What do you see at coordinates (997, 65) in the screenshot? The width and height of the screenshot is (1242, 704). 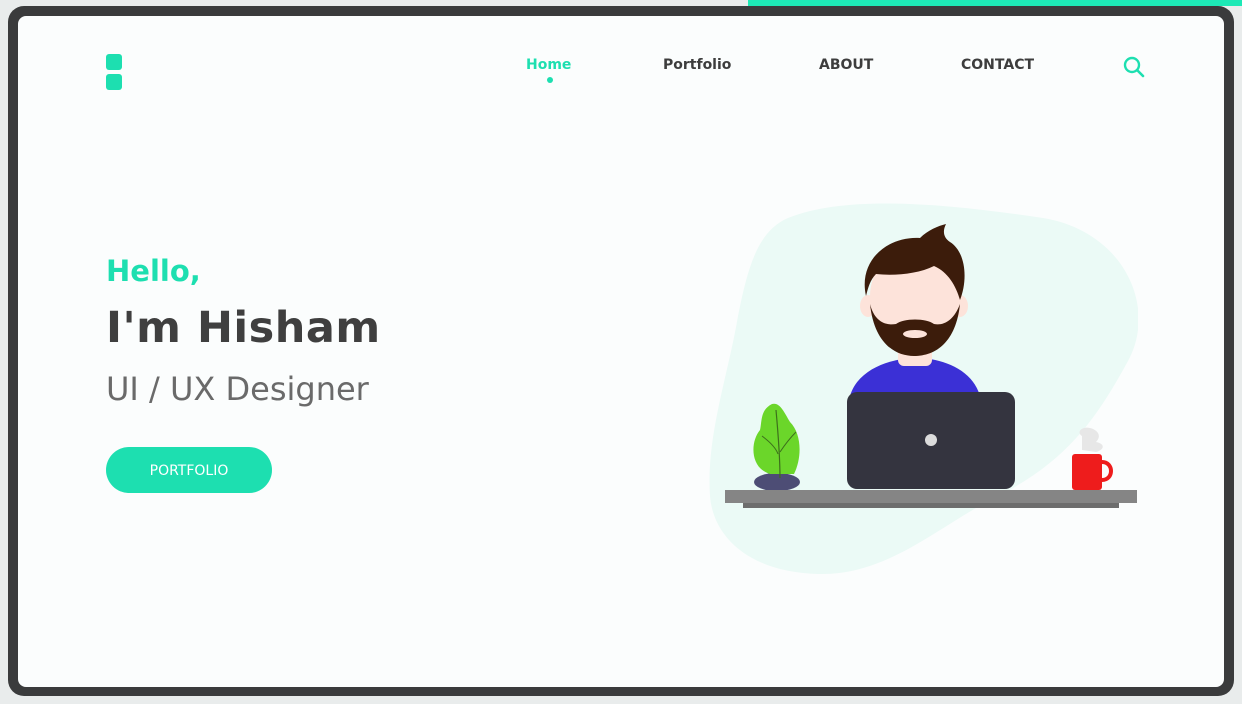 I see `nav-contact: CONTACT` at bounding box center [997, 65].